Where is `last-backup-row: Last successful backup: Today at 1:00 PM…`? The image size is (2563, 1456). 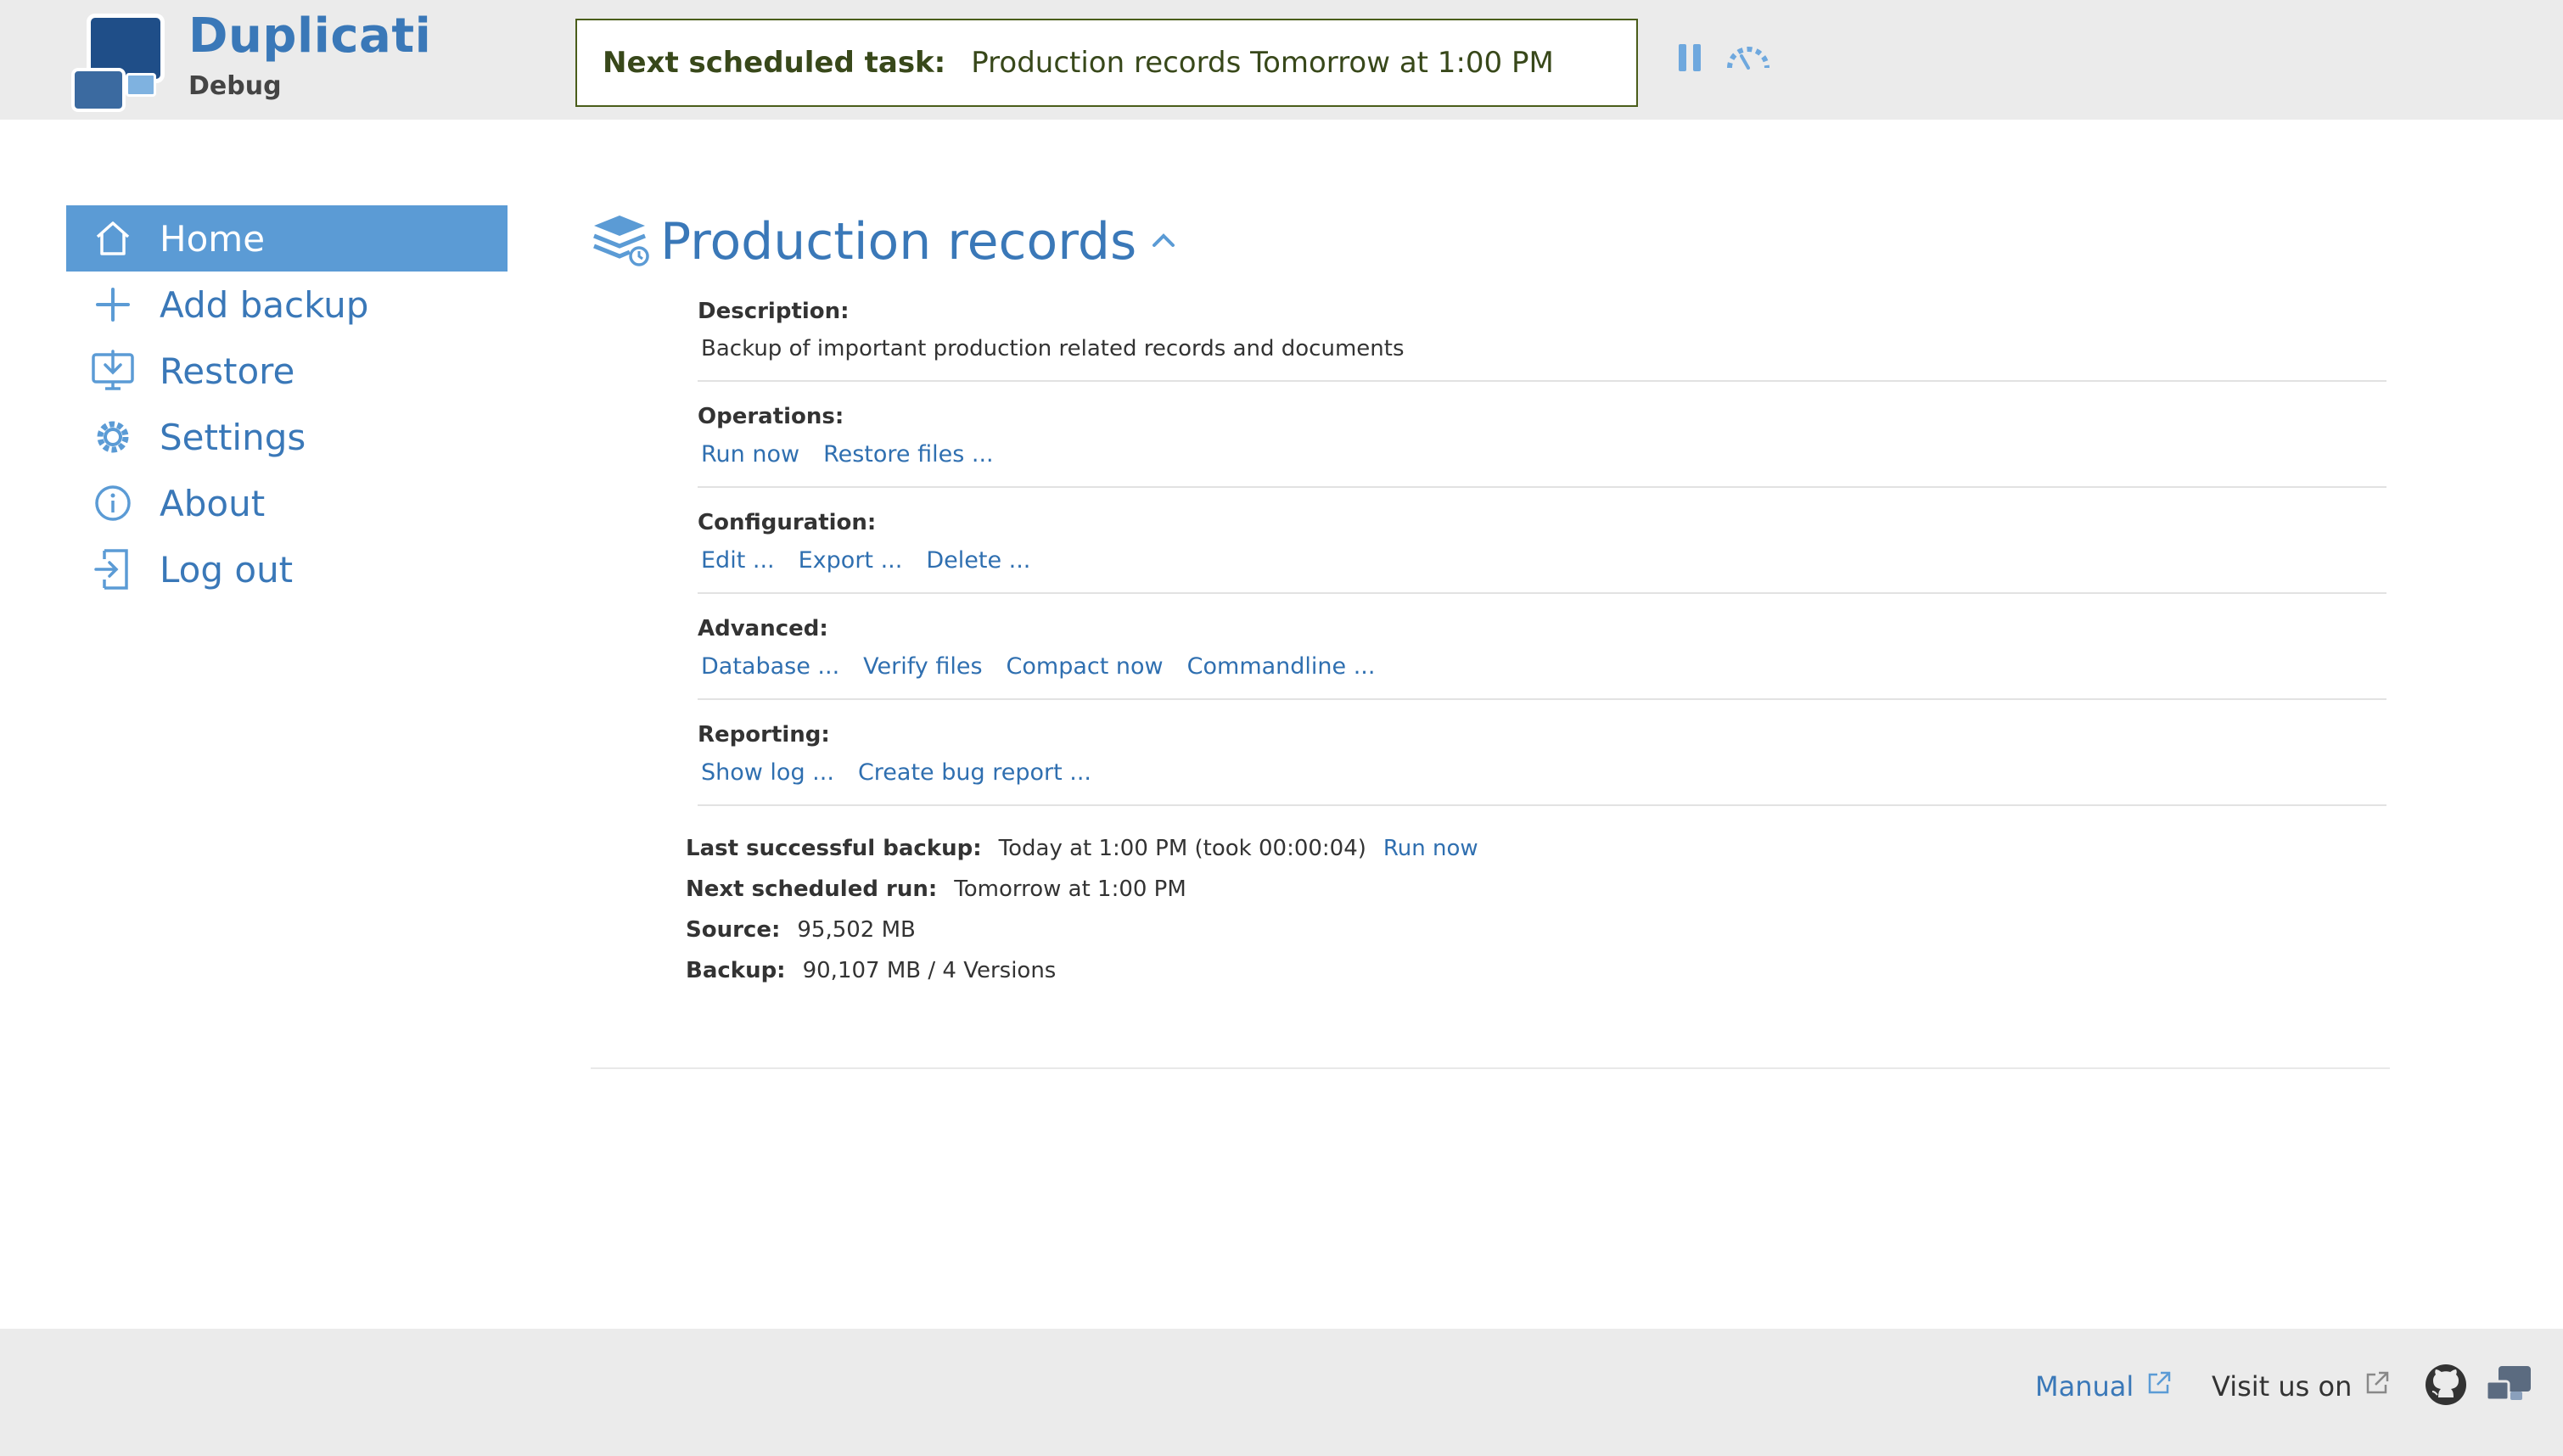
last-backup-row: Last successful backup: Today at 1:00 PM… is located at coordinates (1538, 849).